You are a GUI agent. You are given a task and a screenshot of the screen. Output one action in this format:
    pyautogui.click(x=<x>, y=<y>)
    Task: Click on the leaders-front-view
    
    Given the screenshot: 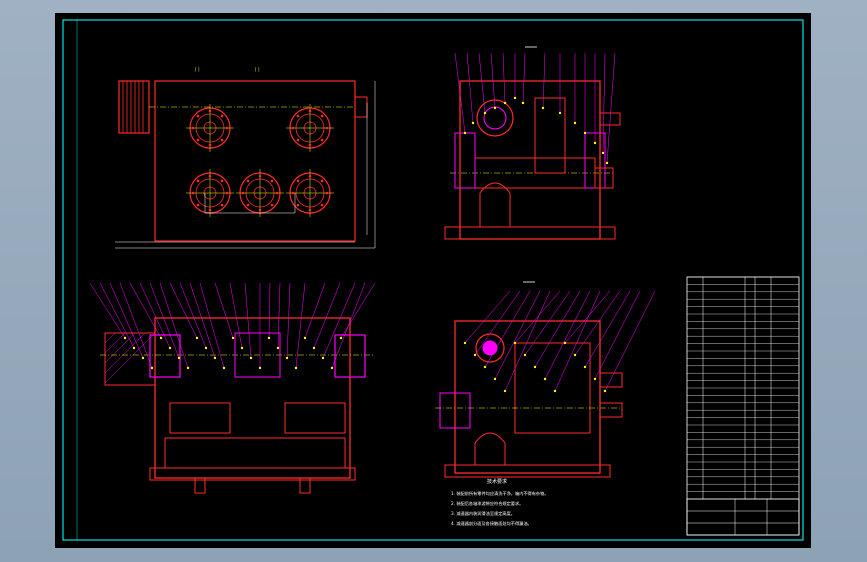 What is the action you would take?
    pyautogui.click(x=232, y=326)
    